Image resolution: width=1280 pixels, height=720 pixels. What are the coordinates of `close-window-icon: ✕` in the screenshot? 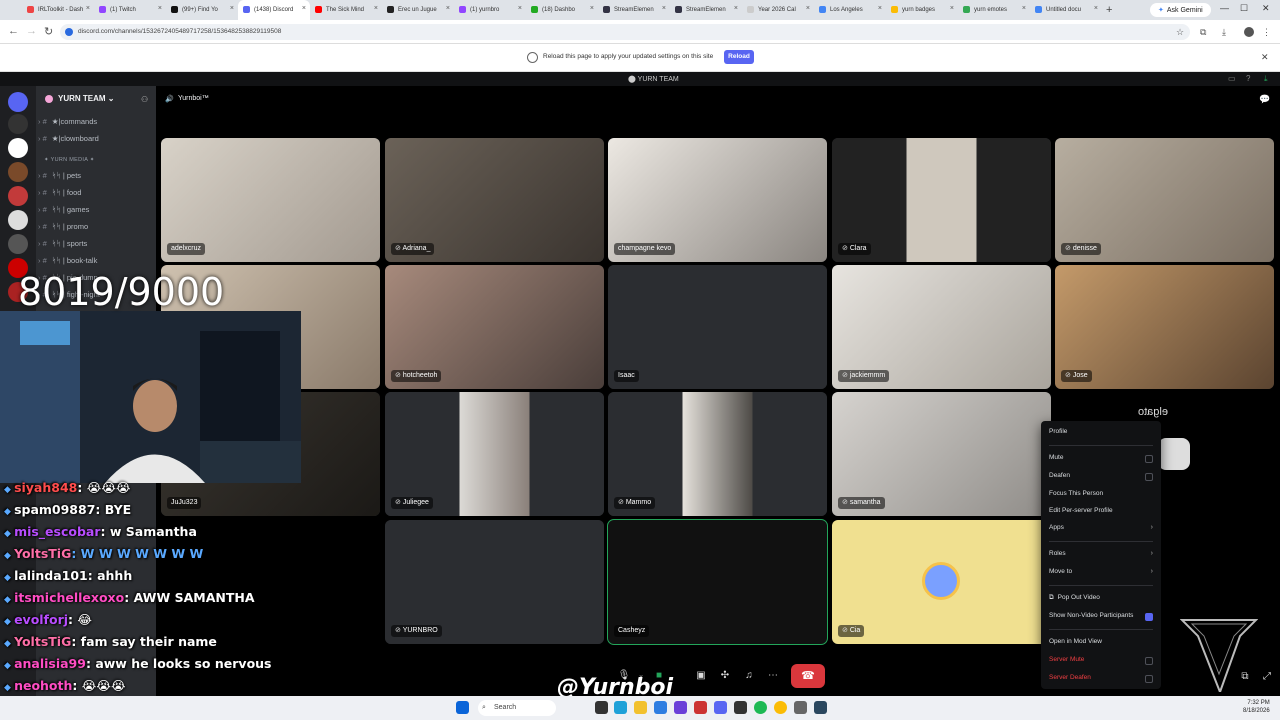 It's located at (1266, 8).